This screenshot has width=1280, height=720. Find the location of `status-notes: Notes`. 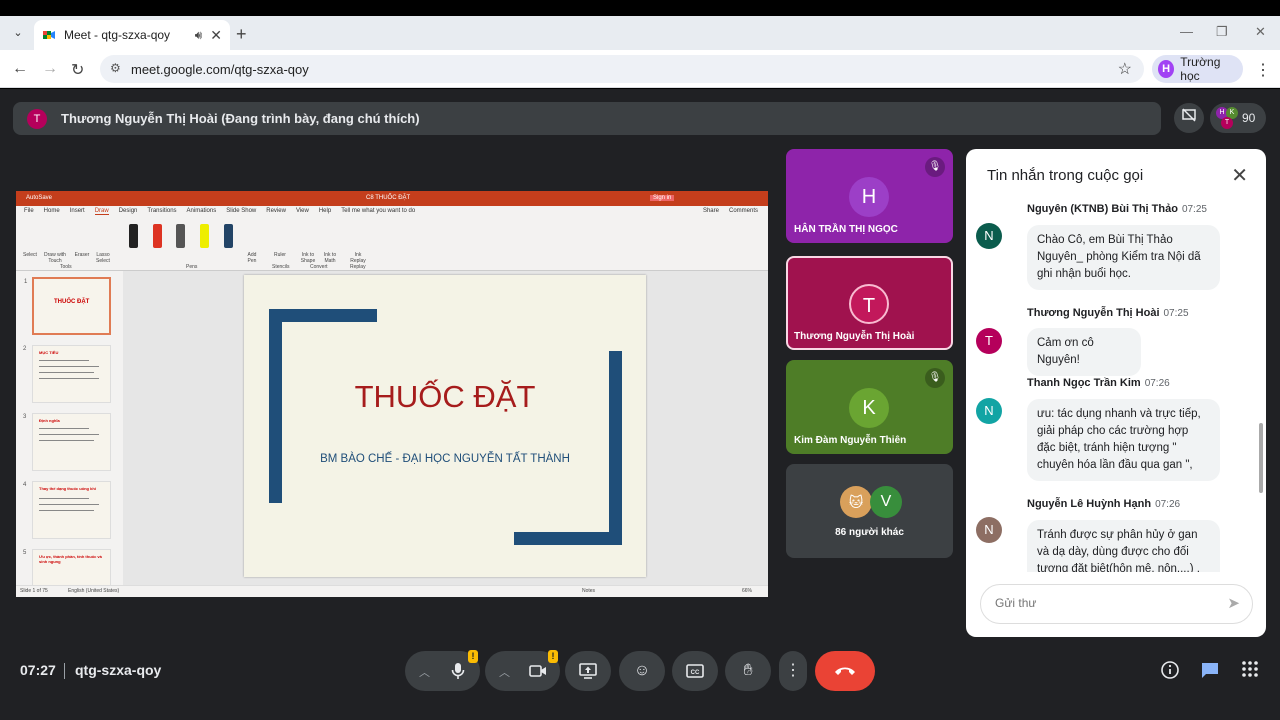

status-notes: Notes is located at coordinates (589, 591).